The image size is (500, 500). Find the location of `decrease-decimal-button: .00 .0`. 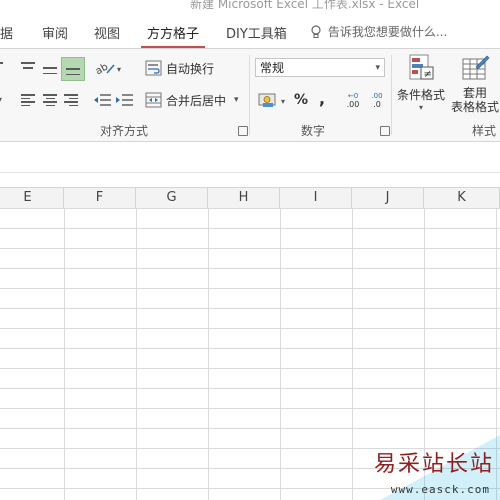

decrease-decimal-button: .00 .0 is located at coordinates (377, 100).